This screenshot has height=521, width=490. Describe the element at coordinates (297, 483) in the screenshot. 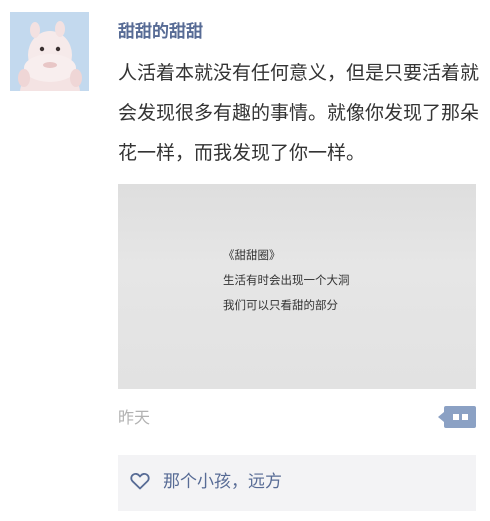

I see `likes-panel: 那个小孩，远方` at that location.